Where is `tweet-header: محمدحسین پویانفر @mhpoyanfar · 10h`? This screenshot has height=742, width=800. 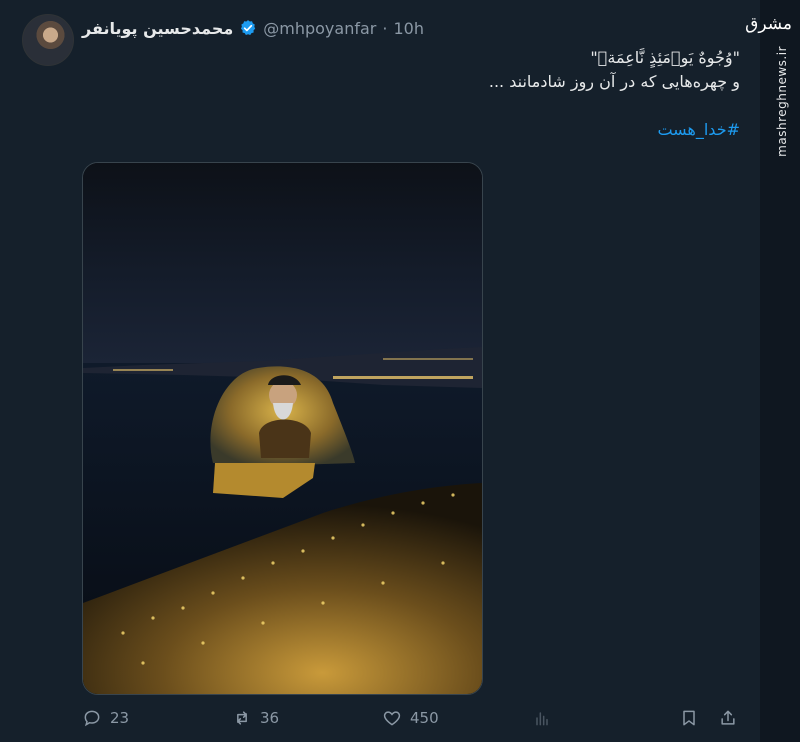 tweet-header: محمدحسین پویانفر @mhpoyanfar · 10h is located at coordinates (253, 28).